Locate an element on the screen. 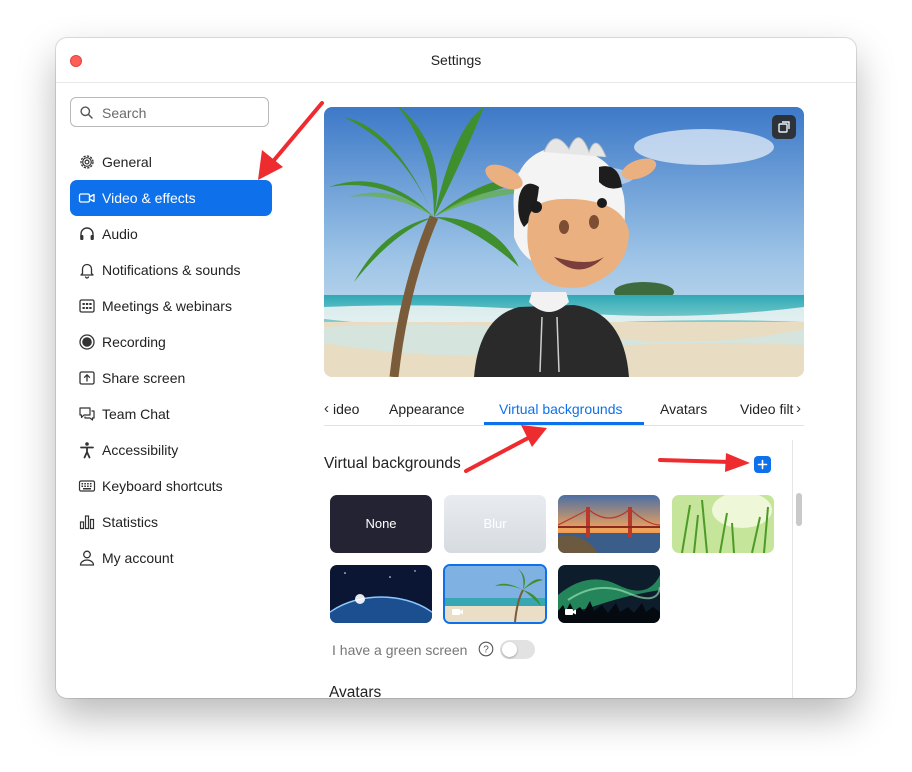 The height and width of the screenshot is (772, 912). sidebar-item-label: Accessibility is located at coordinates (140, 450).